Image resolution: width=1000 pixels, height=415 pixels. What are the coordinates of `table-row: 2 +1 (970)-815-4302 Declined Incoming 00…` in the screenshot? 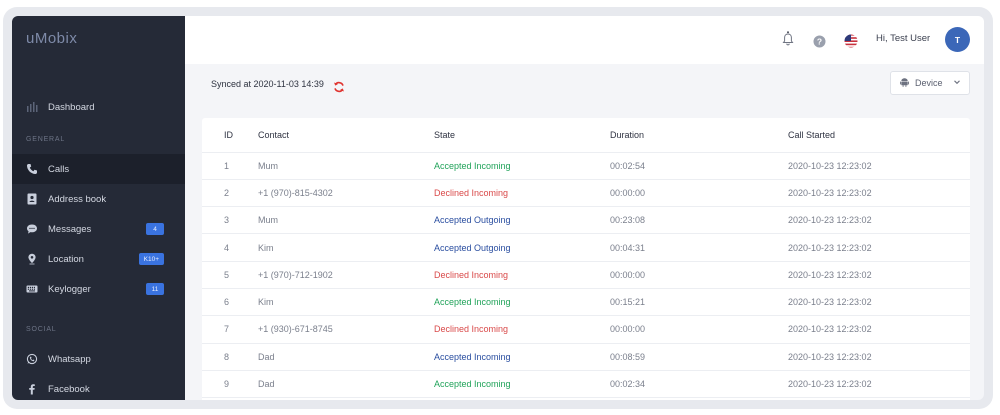 It's located at (586, 193).